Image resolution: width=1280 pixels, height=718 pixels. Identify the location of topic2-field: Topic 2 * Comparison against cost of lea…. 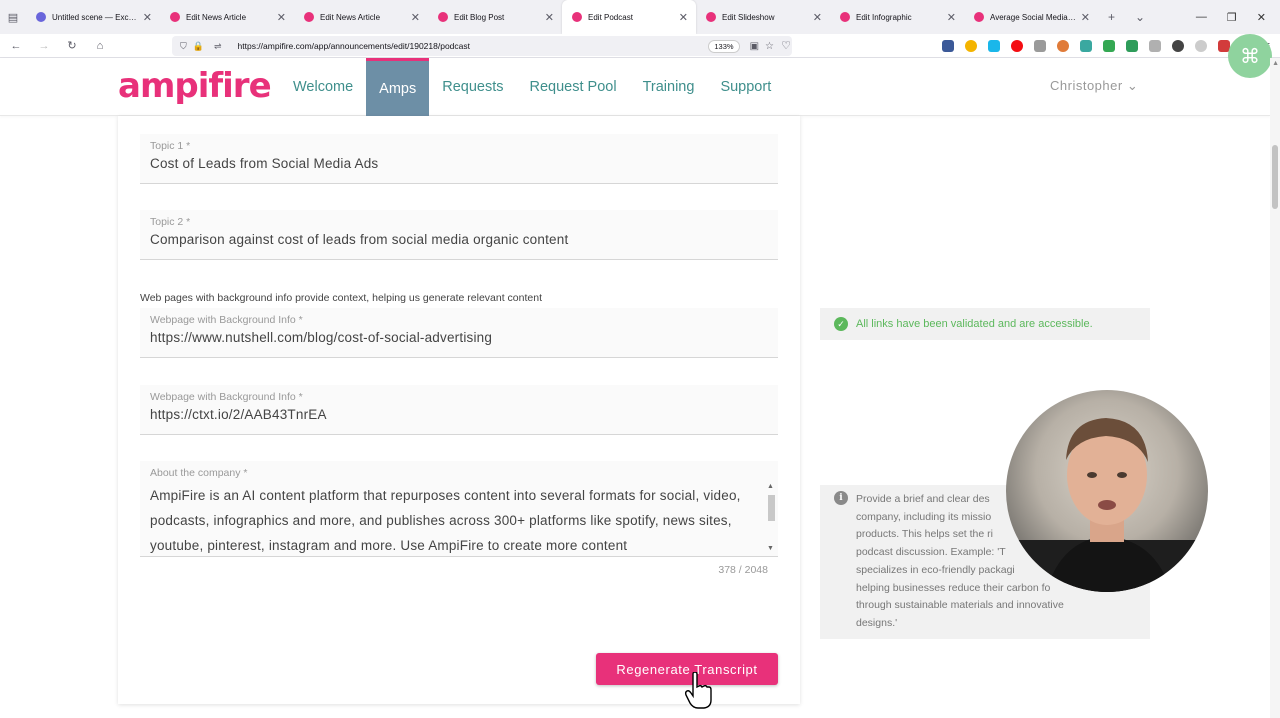
(459, 235).